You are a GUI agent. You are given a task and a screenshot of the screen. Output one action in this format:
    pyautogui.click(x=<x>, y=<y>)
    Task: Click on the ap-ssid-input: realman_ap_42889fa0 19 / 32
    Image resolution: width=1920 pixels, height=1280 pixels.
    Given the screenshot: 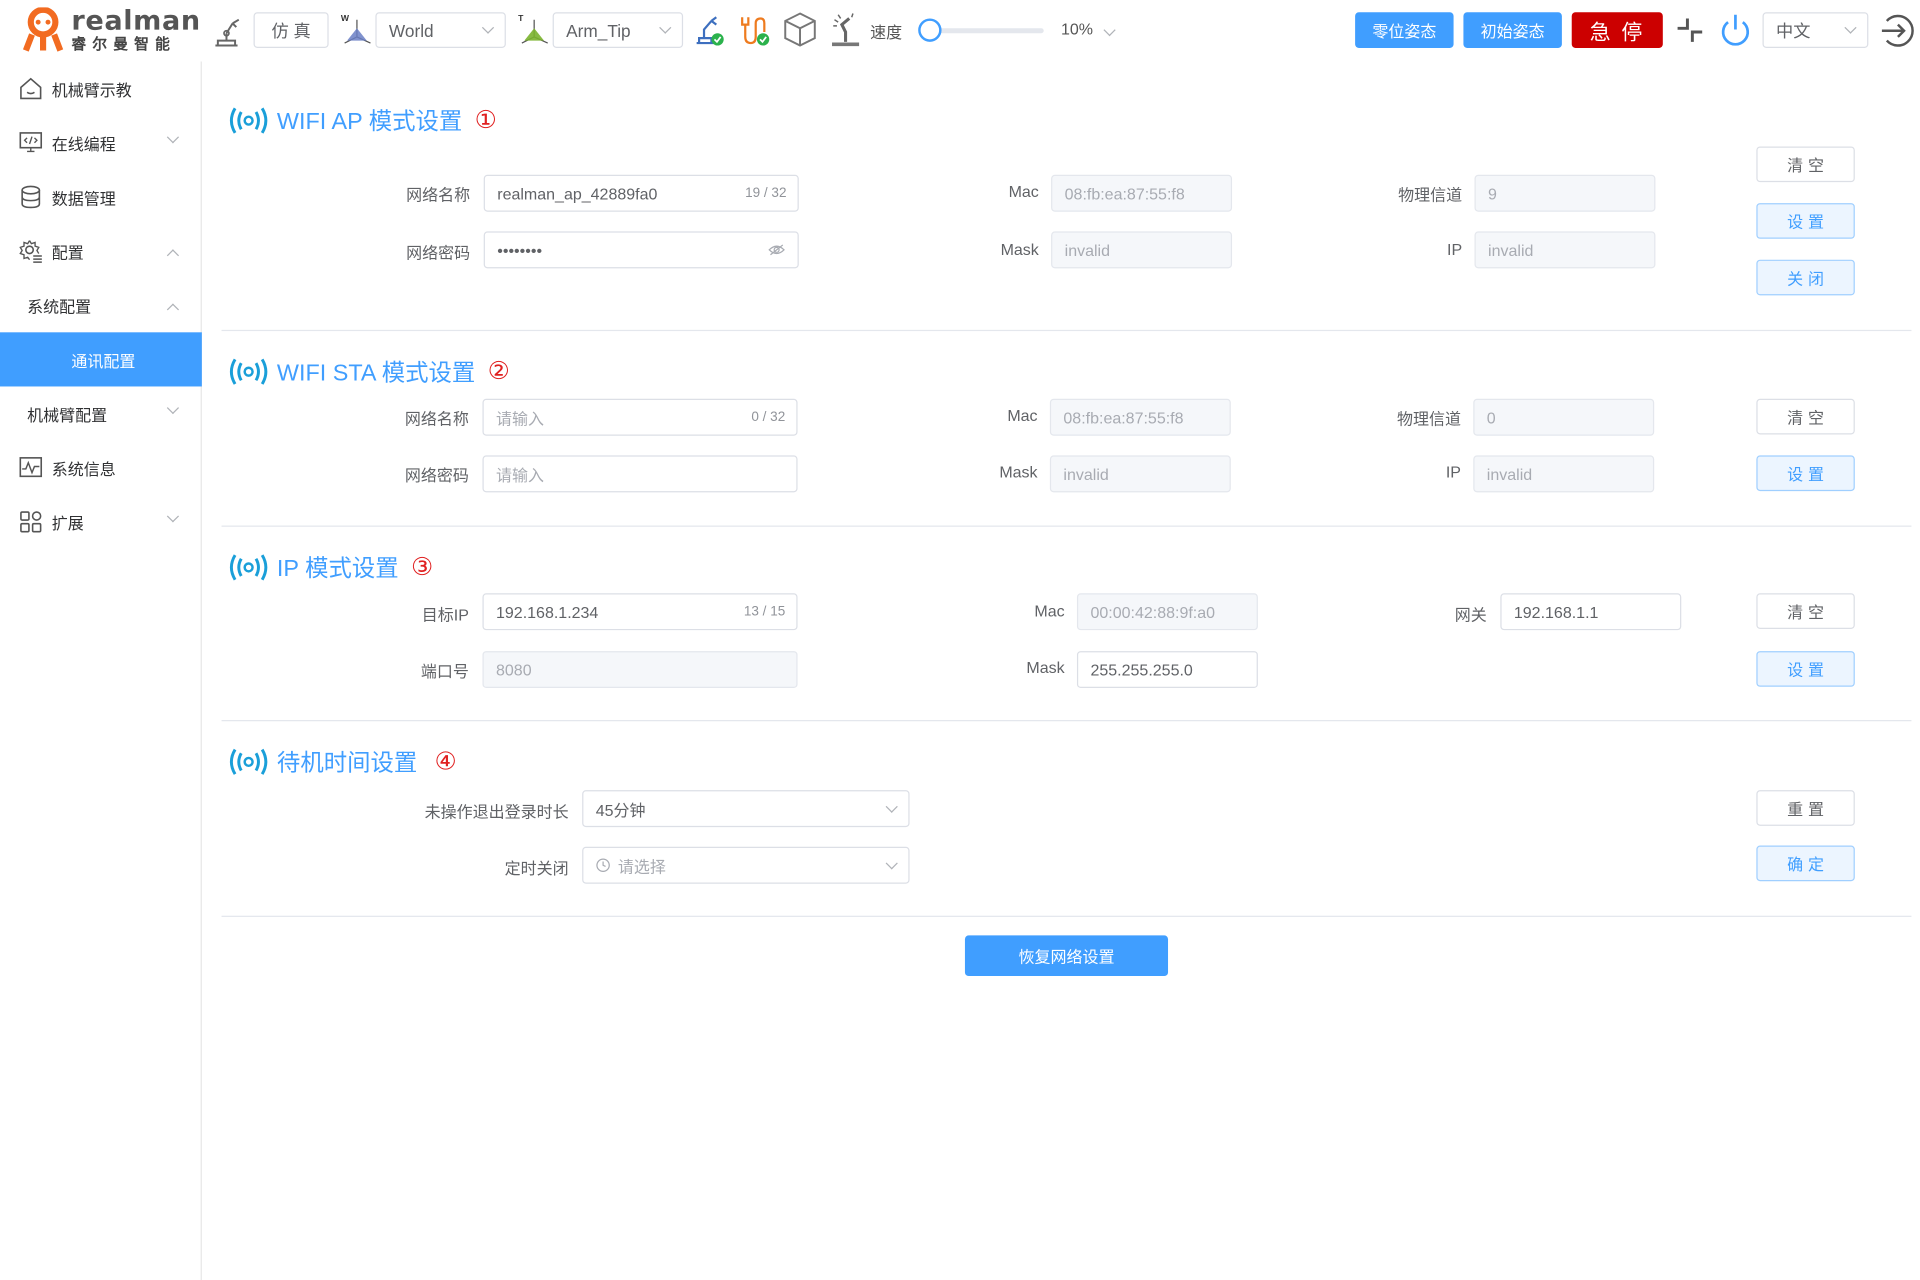 What is the action you would take?
    pyautogui.click(x=641, y=193)
    